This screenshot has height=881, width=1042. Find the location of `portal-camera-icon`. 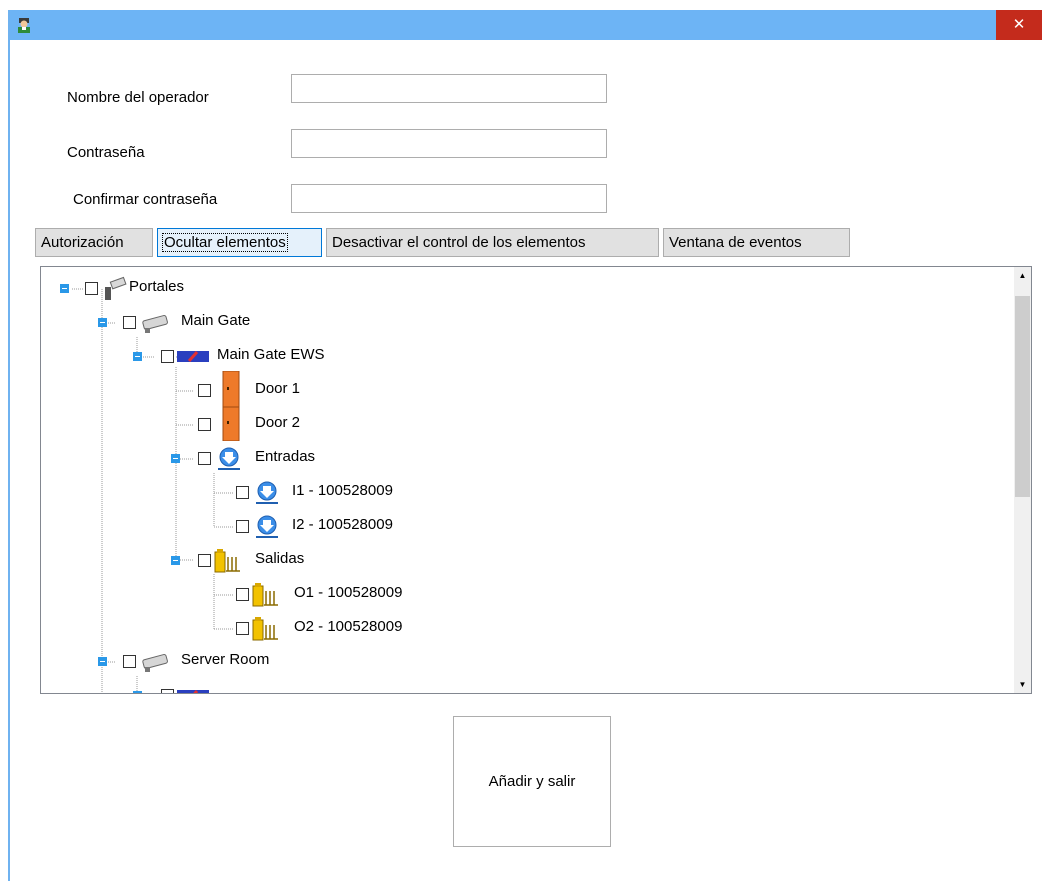

portal-camera-icon is located at coordinates (116, 288).